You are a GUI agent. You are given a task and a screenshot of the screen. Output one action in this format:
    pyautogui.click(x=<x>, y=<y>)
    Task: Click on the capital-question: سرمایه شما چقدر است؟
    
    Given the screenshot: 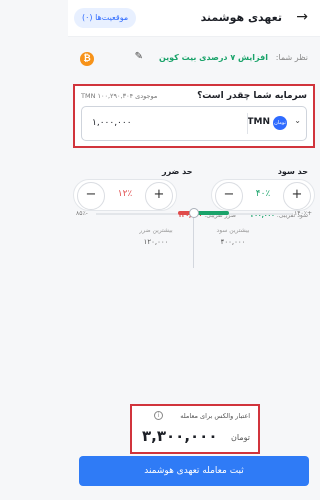 What is the action you would take?
    pyautogui.click(x=252, y=96)
    